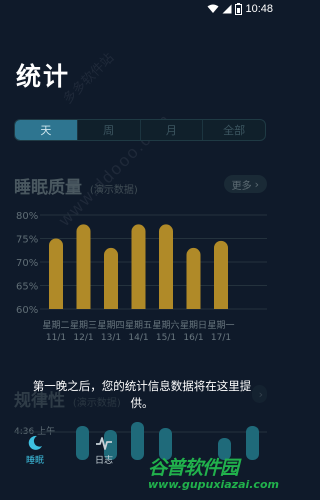 The image size is (320, 500). I want to click on y-tick-label: 70%, so click(27, 263).